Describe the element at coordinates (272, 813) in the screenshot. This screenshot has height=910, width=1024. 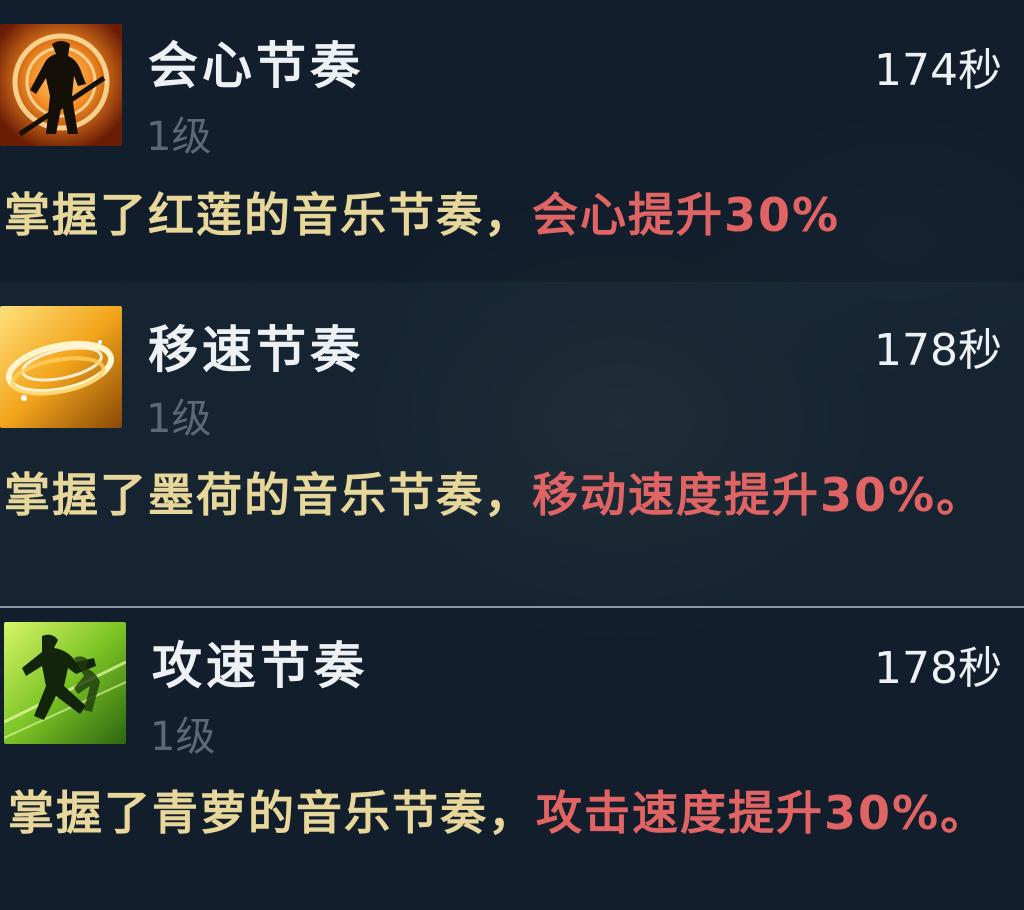
I see `buff-description-text: 掌握了青萝的音乐节奏，` at that location.